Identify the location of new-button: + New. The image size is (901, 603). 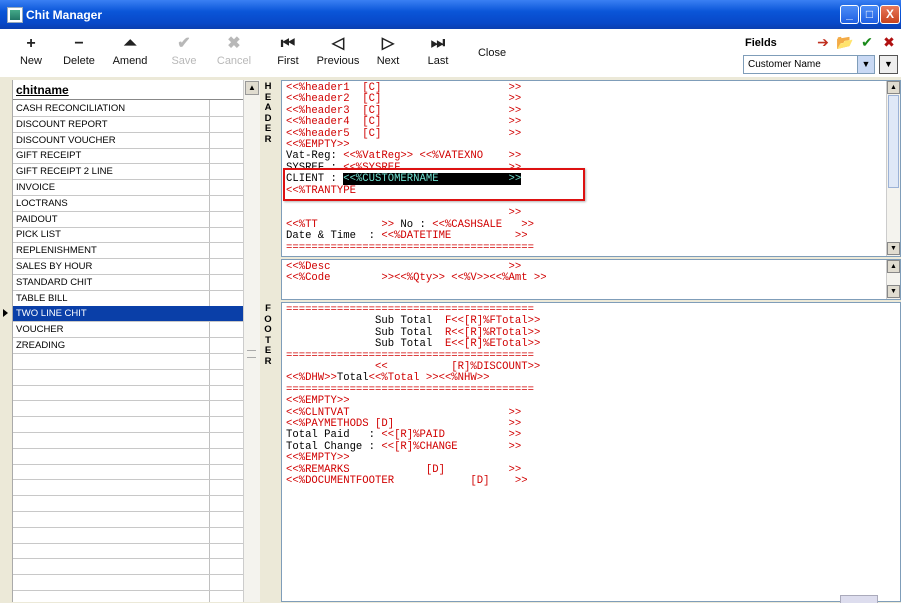
(31, 54).